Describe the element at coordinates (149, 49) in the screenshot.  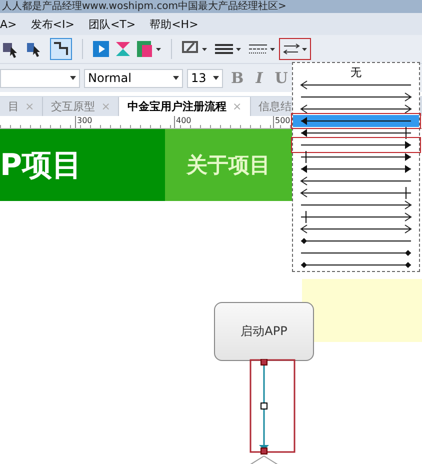
I see `publish-icon` at that location.